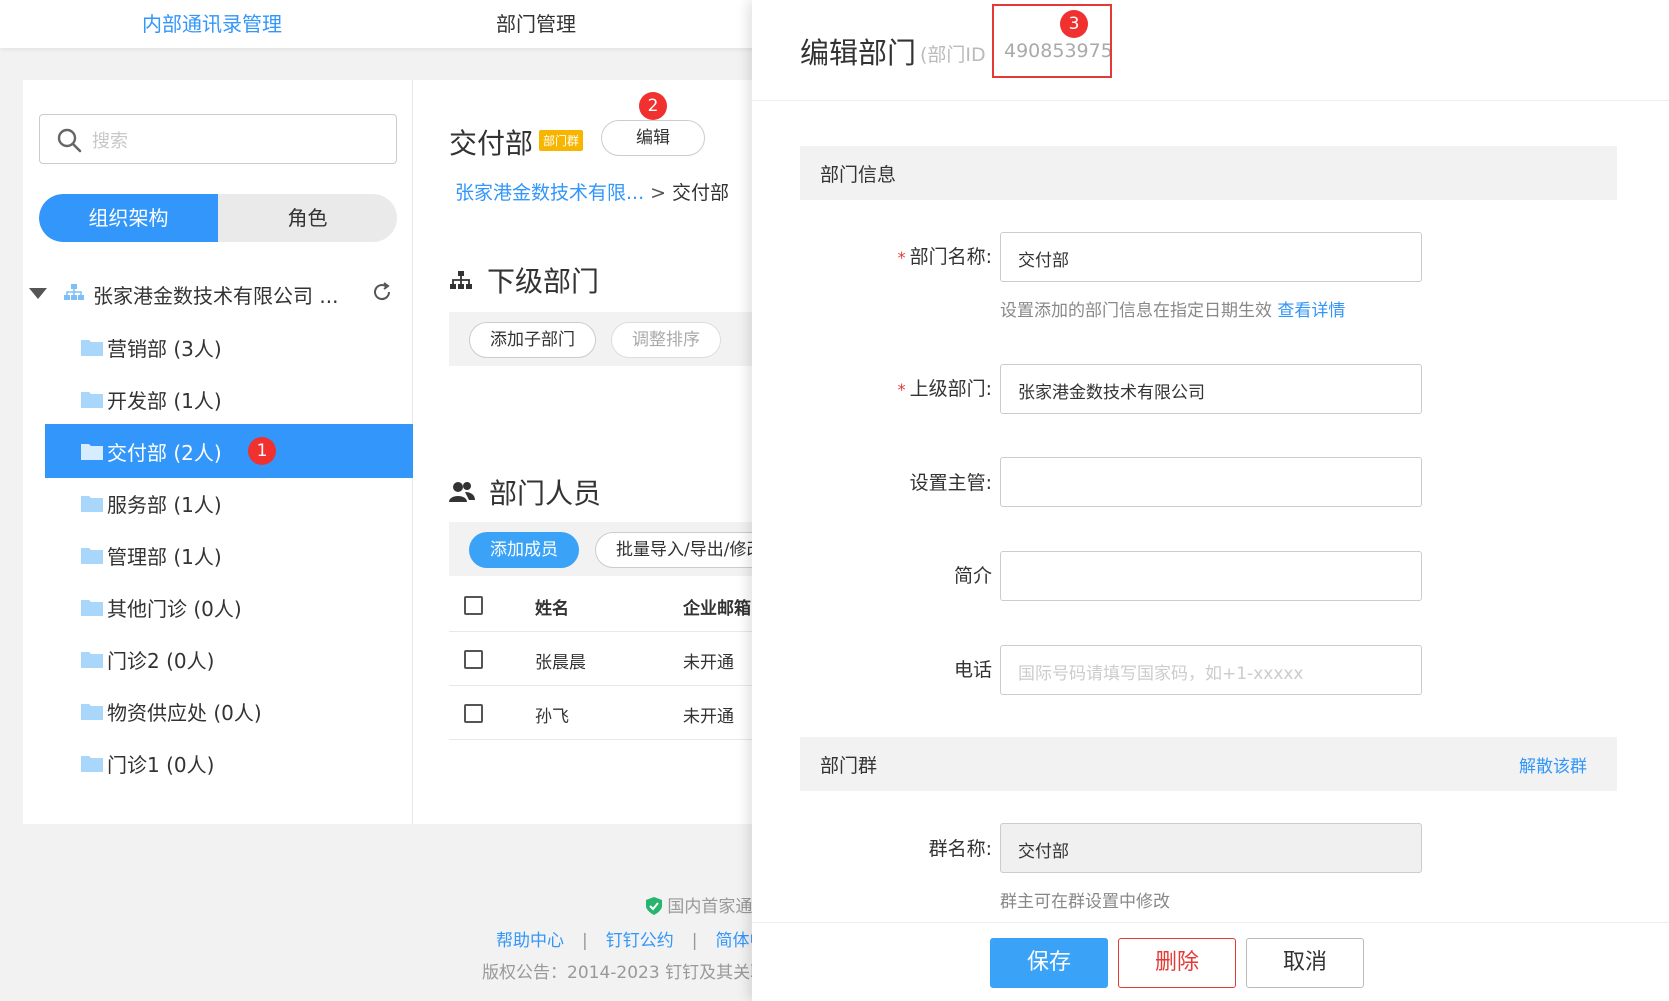 This screenshot has width=1669, height=1001. What do you see at coordinates (307, 218) in the screenshot?
I see `tab-roles: 角色` at bounding box center [307, 218].